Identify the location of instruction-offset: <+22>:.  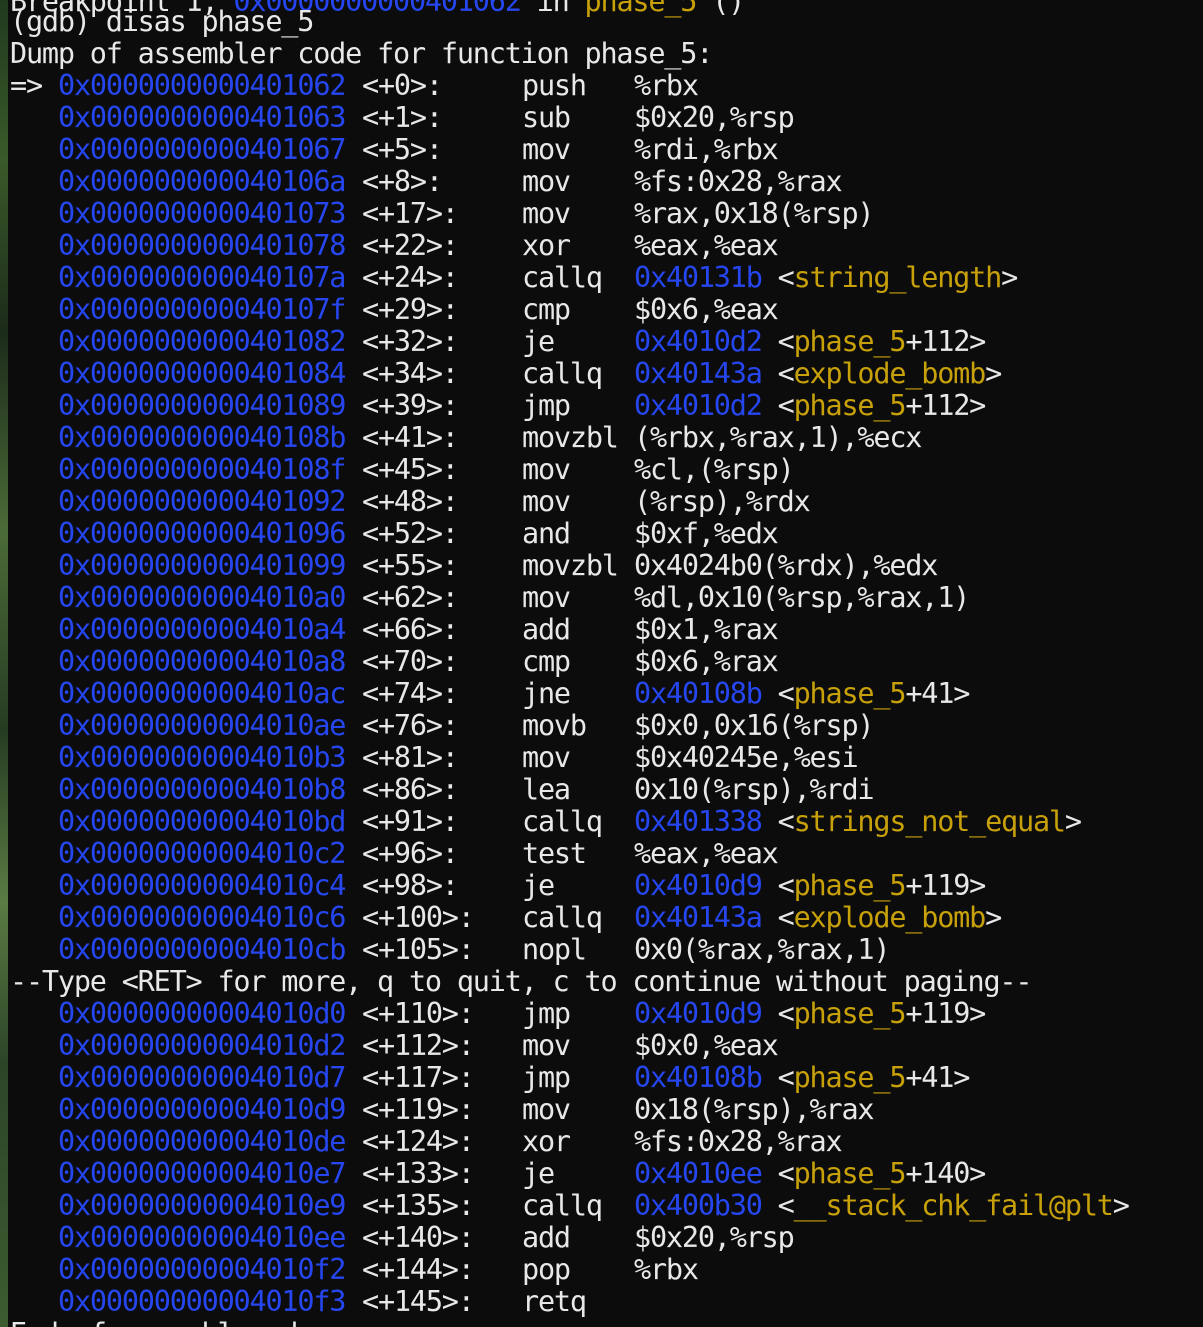
(410, 245).